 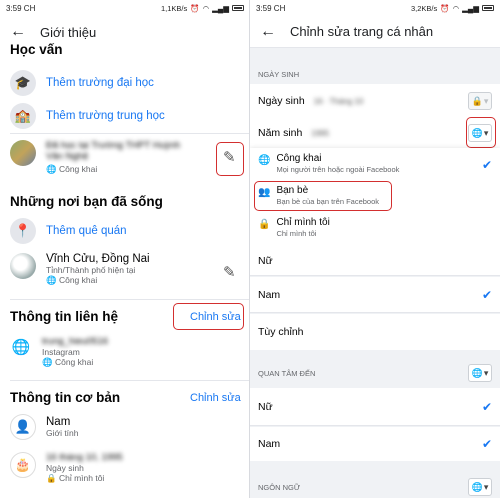 I want to click on gender-label: Giới tính, so click(x=62, y=433).